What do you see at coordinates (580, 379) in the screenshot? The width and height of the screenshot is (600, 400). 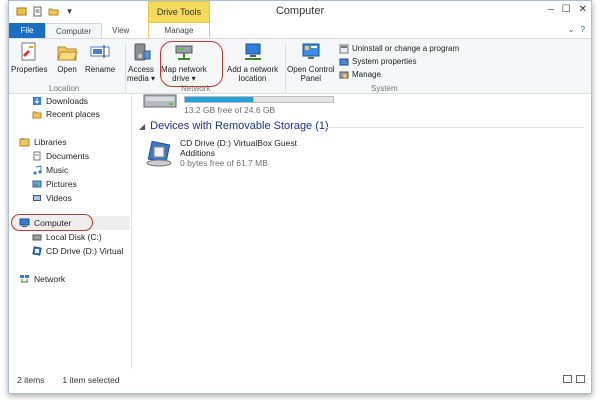 I see `tiles-view-icon` at bounding box center [580, 379].